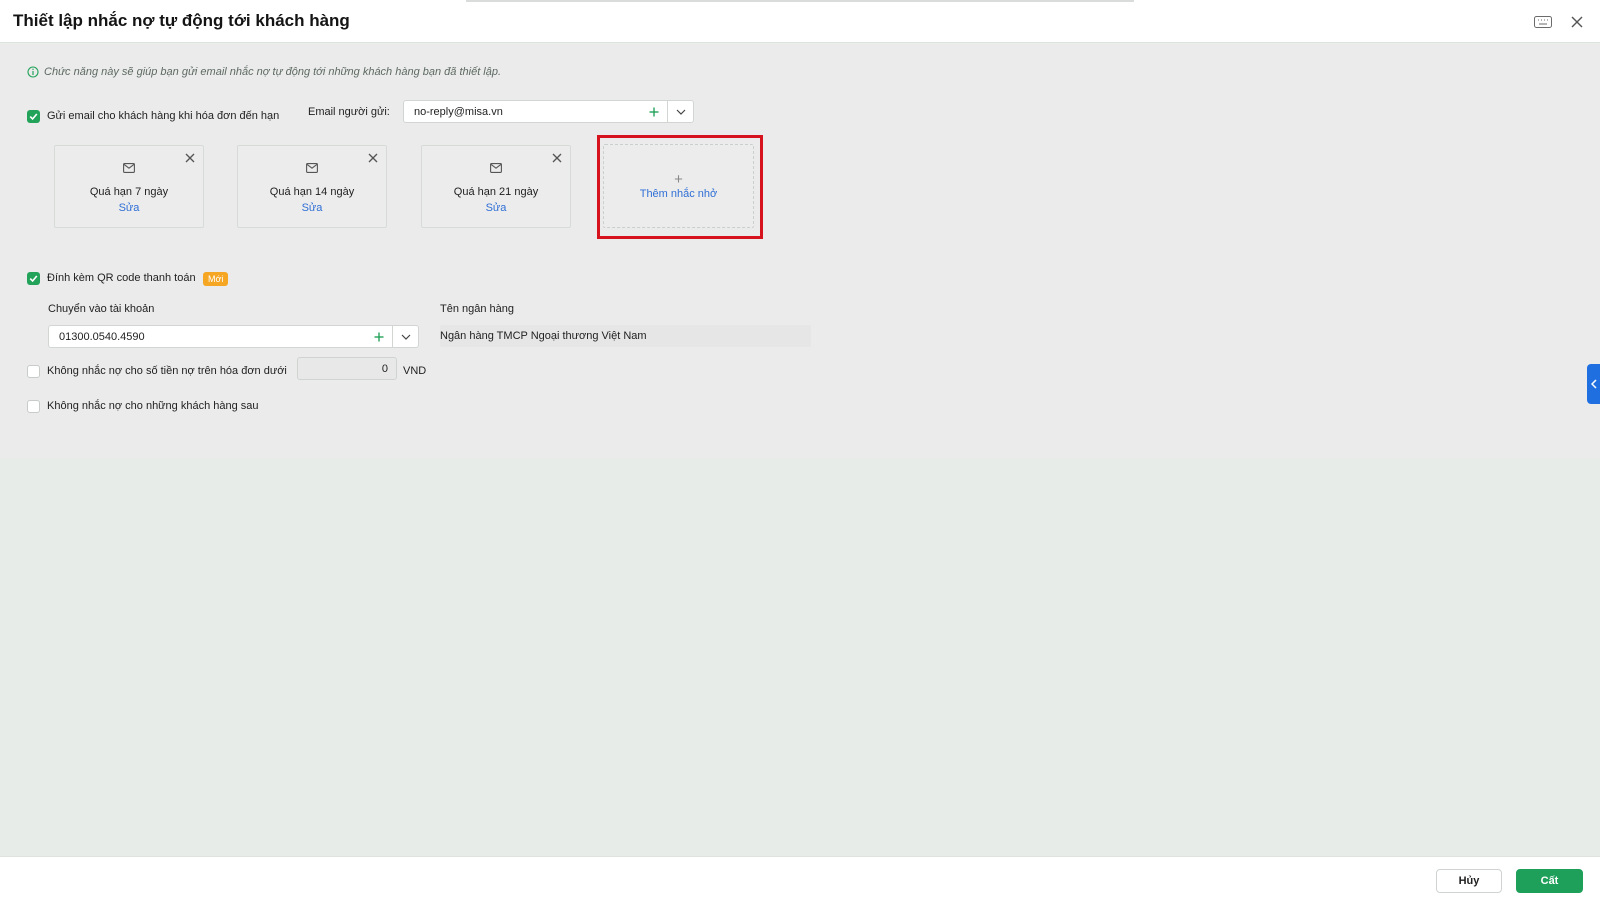 Image resolution: width=1600 pixels, height=900 pixels. I want to click on dialog-title: Thiết lập nhắc nợ tự động tới khách hàng, so click(181, 20).